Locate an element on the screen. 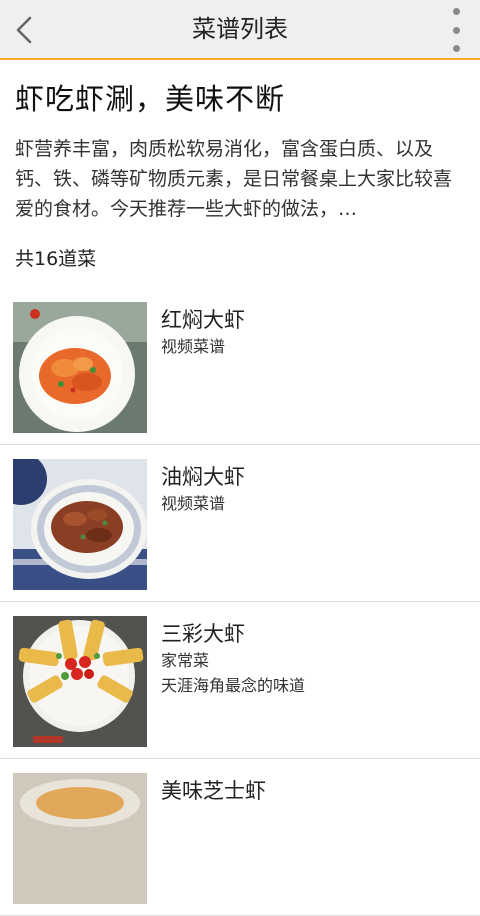  more-vertical-icon is located at coordinates (456, 11).